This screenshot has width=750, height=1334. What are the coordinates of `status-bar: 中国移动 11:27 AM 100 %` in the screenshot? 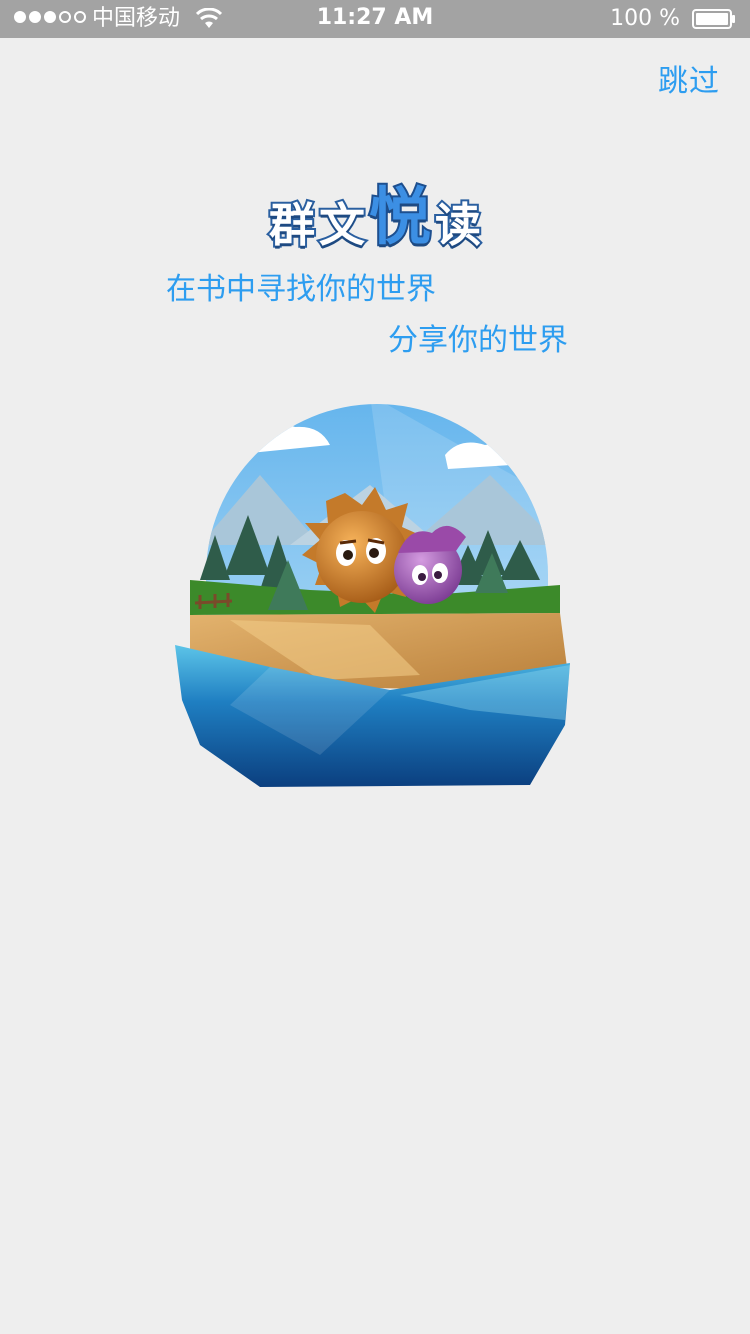 It's located at (375, 19).